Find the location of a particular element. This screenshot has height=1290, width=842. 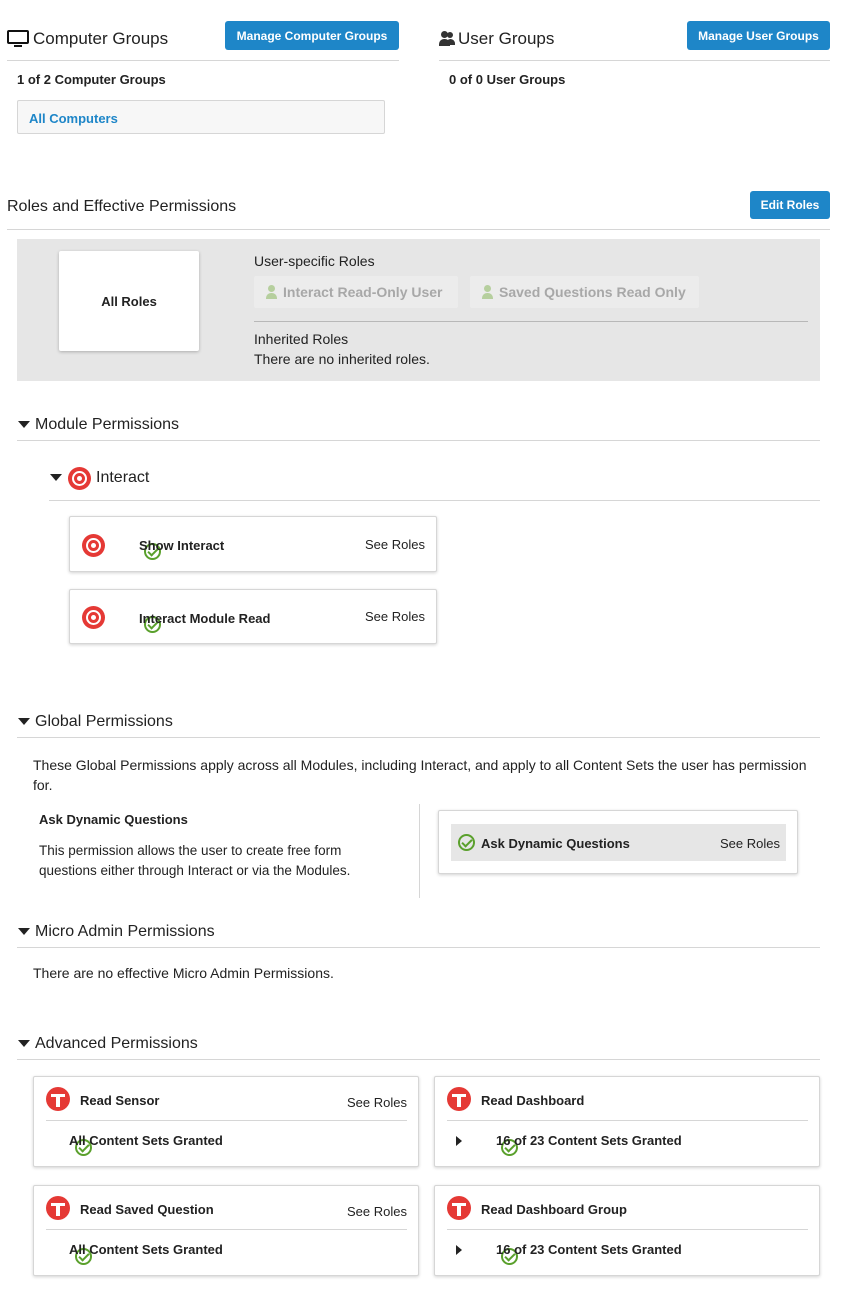

computer-groups-title: Computer Groups is located at coordinates (101, 38).